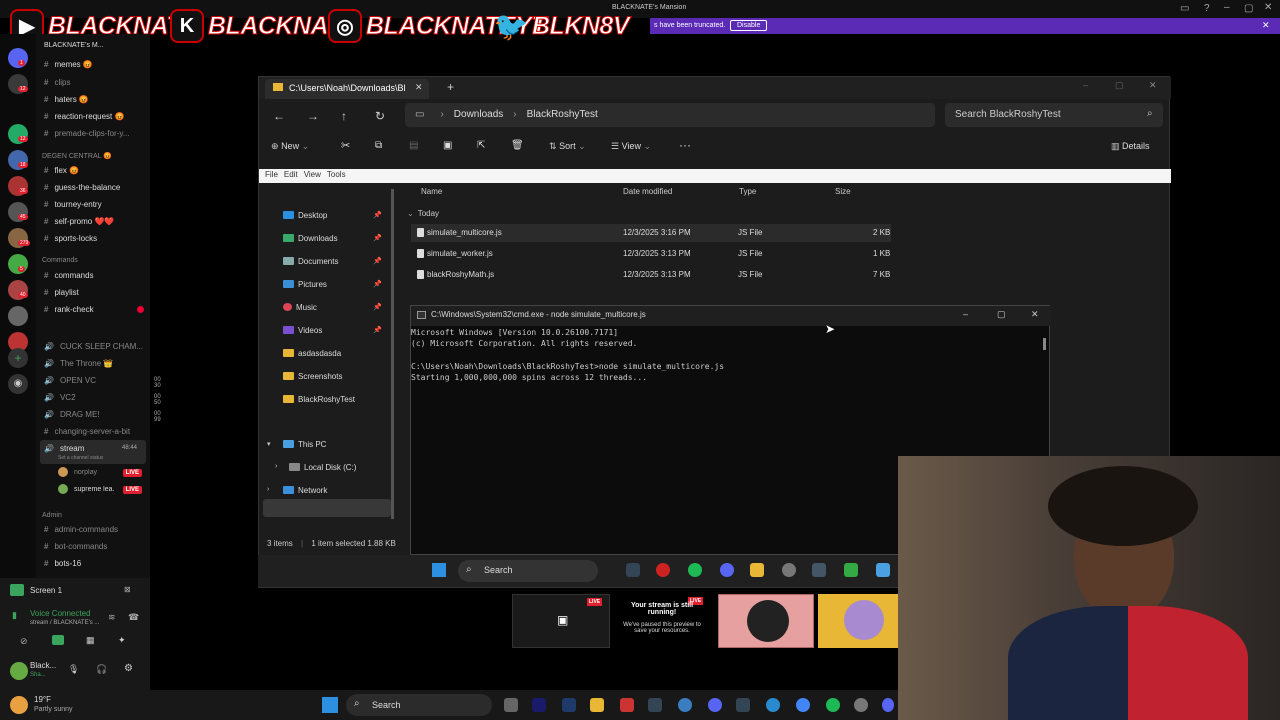 Image resolution: width=1280 pixels, height=720 pixels. Describe the element at coordinates (561, 621) in the screenshot. I see `stream-thumbnail: ▣ LIVE` at that location.